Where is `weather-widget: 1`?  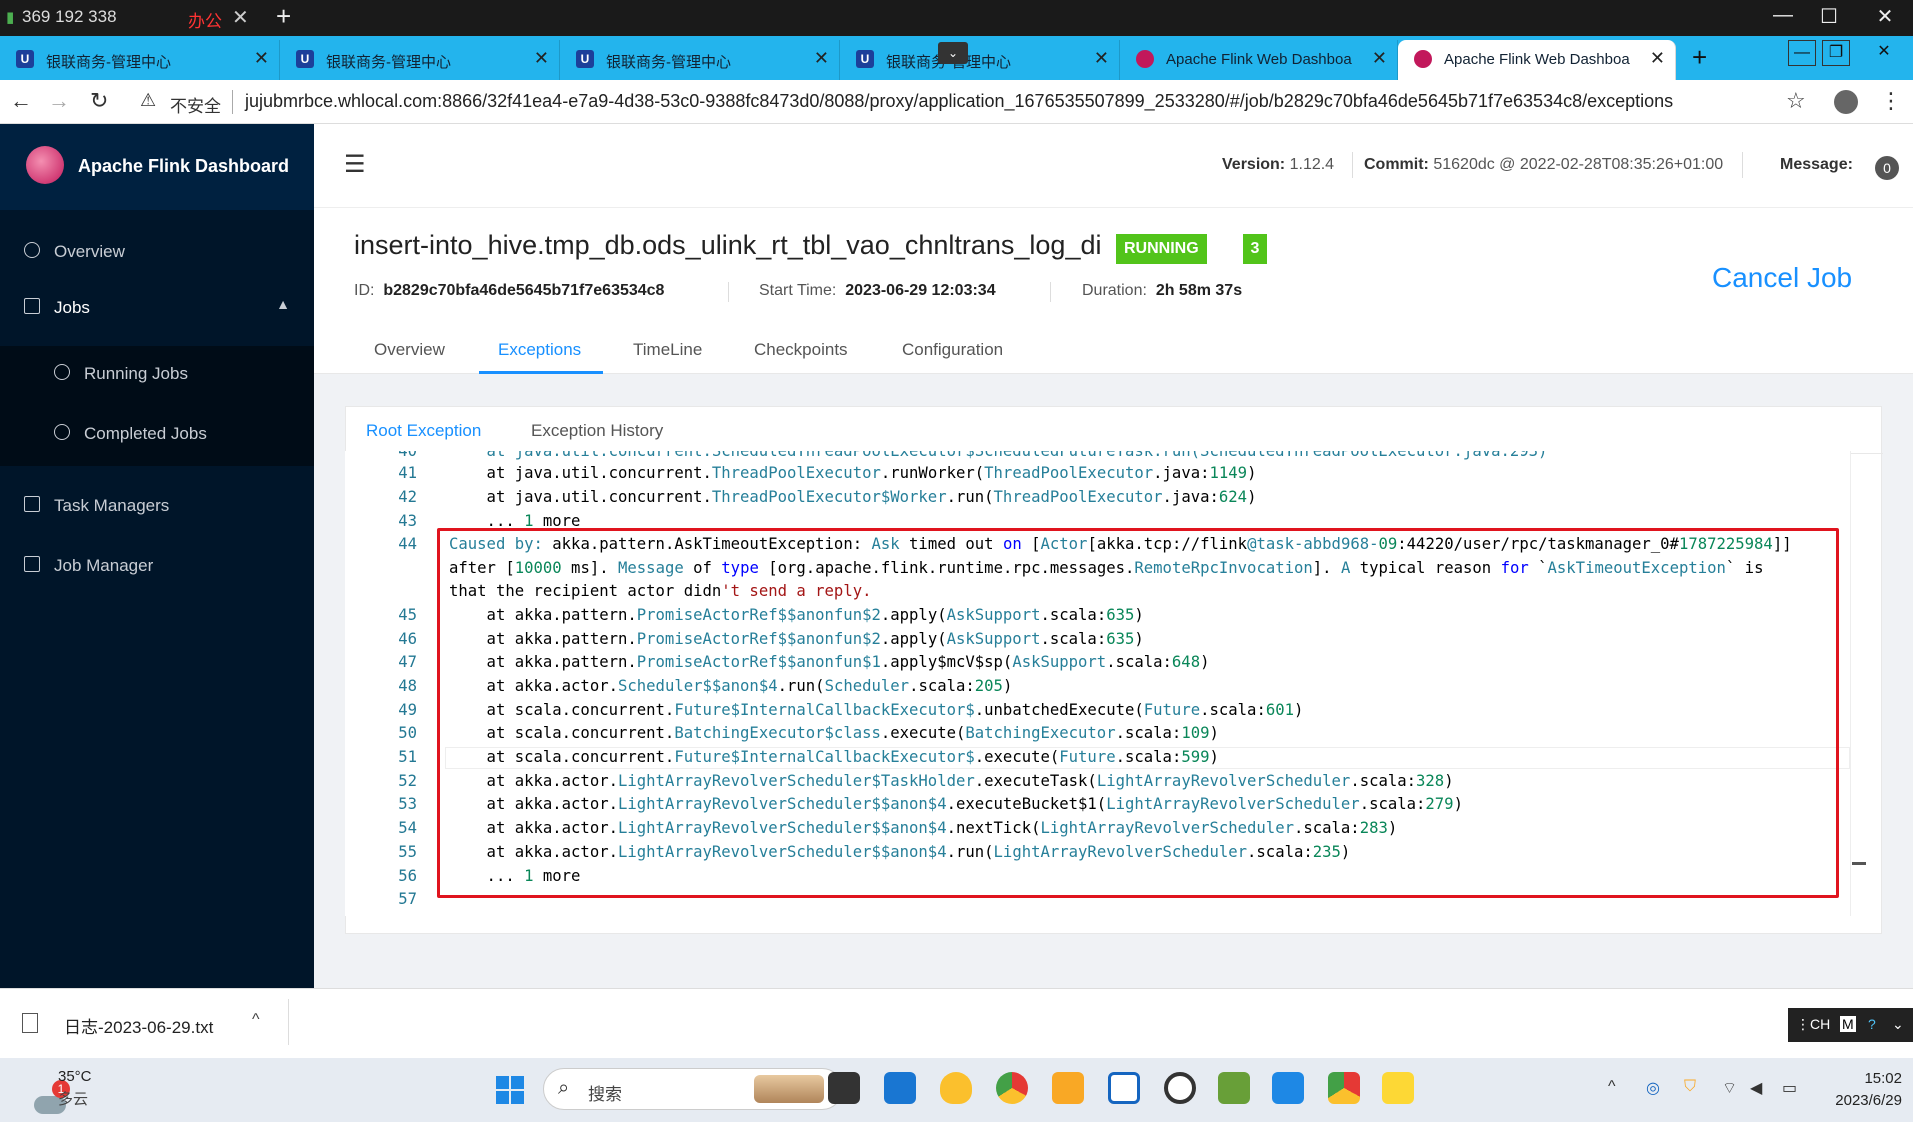
weather-widget: 1 is located at coordinates (44, 1093).